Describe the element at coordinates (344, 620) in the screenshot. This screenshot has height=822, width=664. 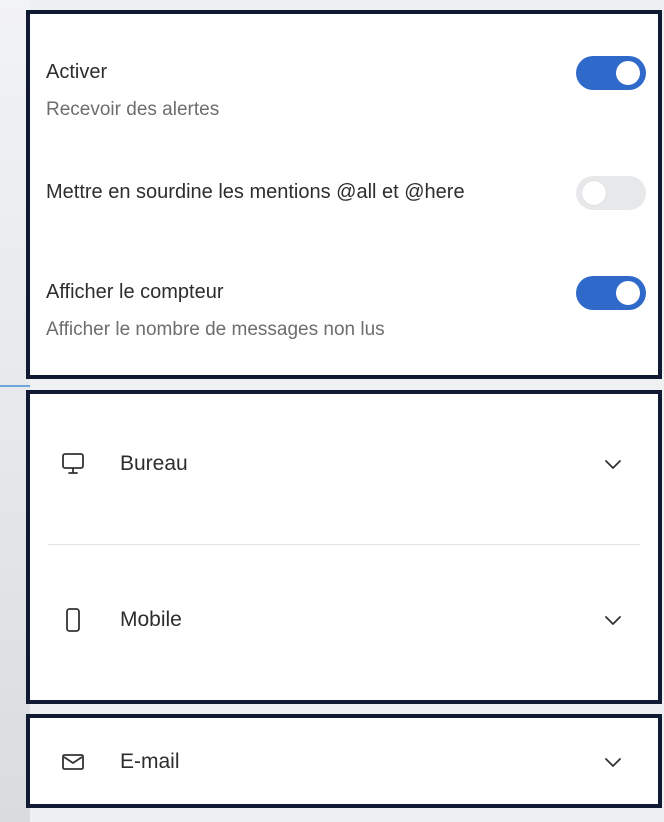
I see `mobile-section-header: Mobile` at that location.